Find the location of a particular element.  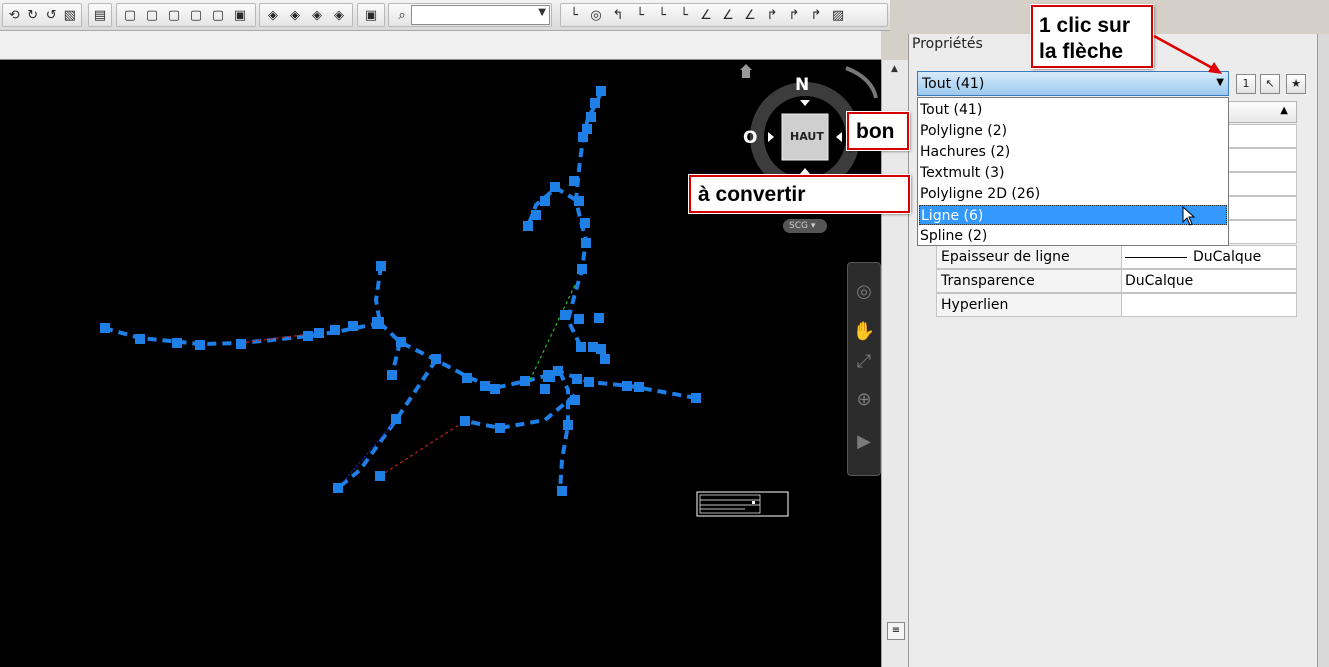

view-front-icon: ▢ is located at coordinates (218, 15).